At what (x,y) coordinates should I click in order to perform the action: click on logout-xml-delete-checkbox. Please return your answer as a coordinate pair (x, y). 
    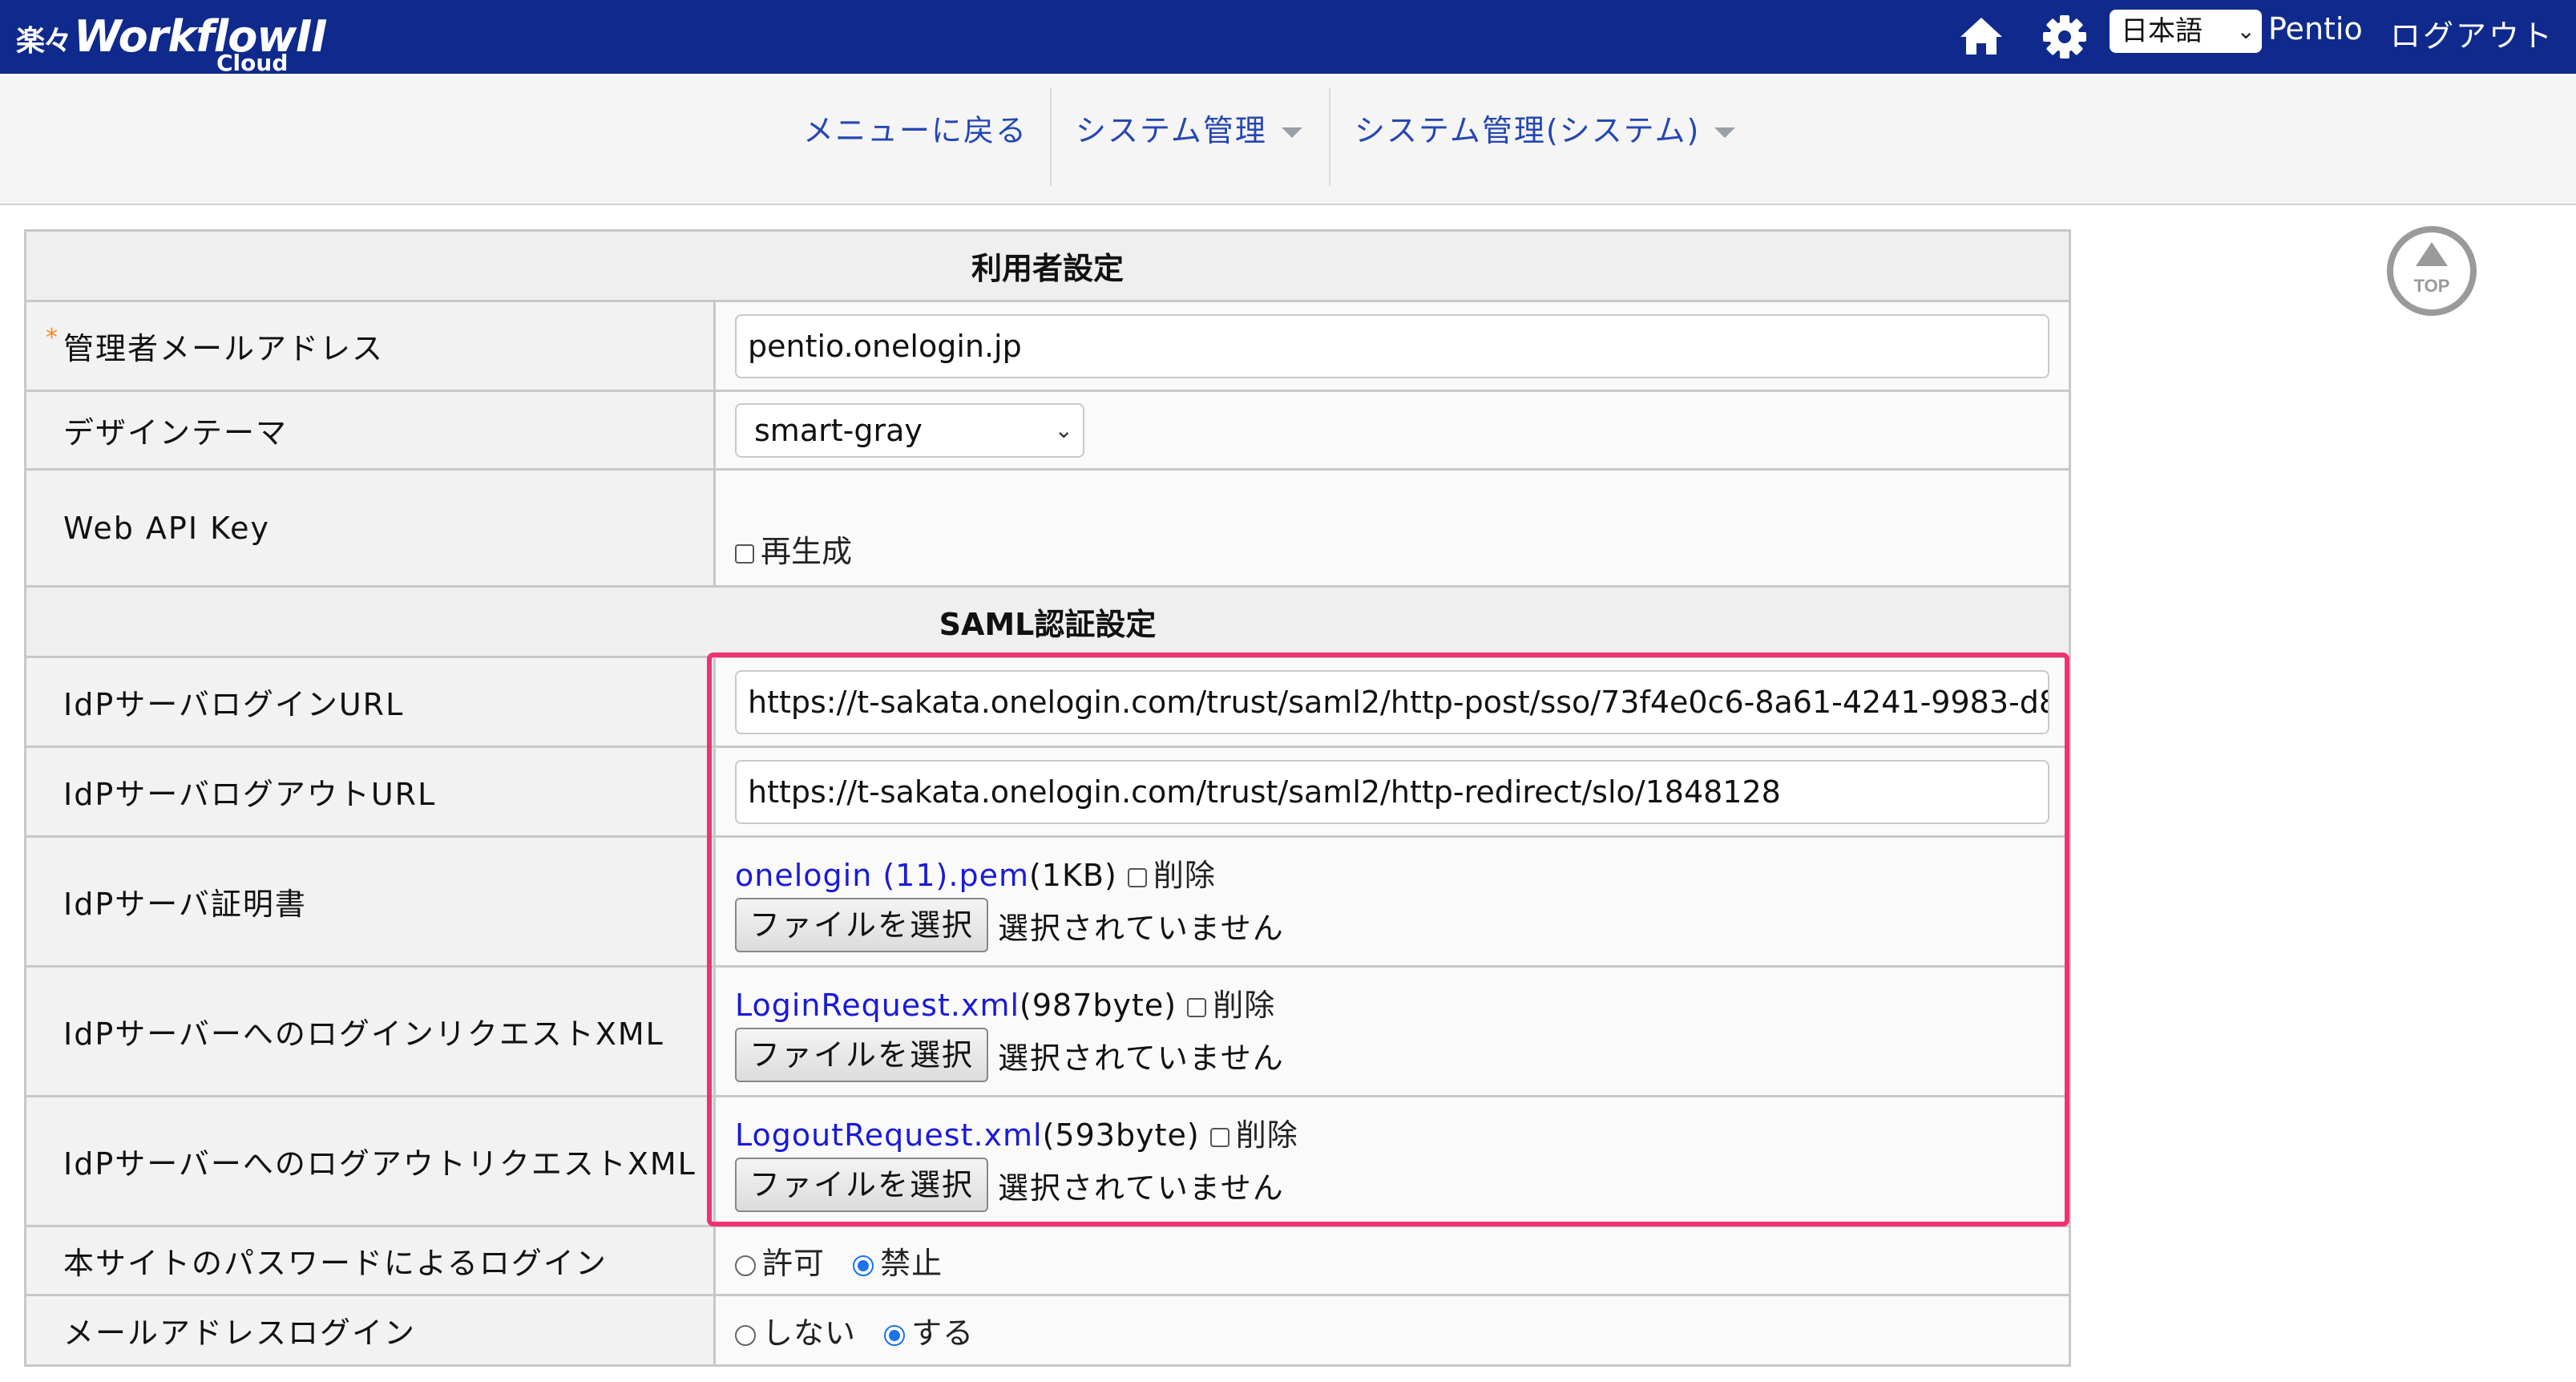
    Looking at the image, I should click on (1219, 1137).